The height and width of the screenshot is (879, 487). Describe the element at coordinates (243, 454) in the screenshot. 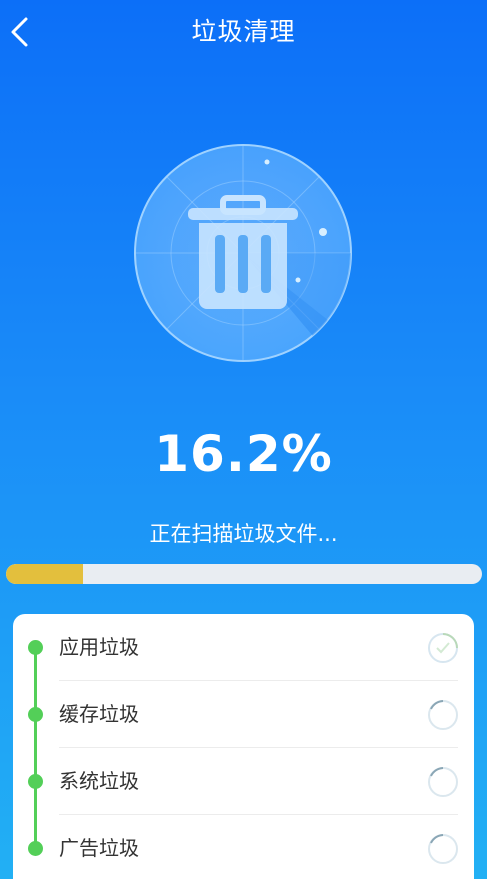

I see `scan-percentage: 16.2%` at that location.